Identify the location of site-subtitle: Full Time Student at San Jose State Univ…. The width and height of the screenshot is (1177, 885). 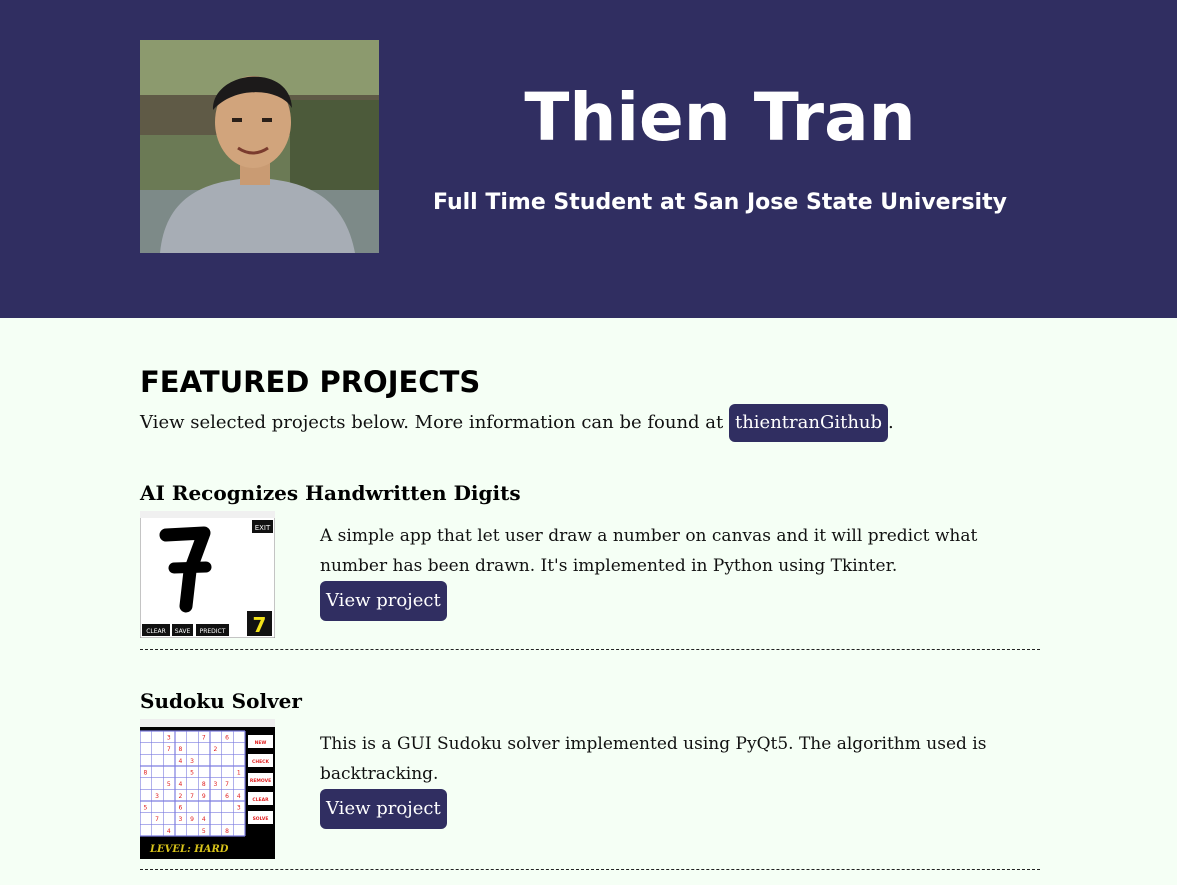
(720, 202).